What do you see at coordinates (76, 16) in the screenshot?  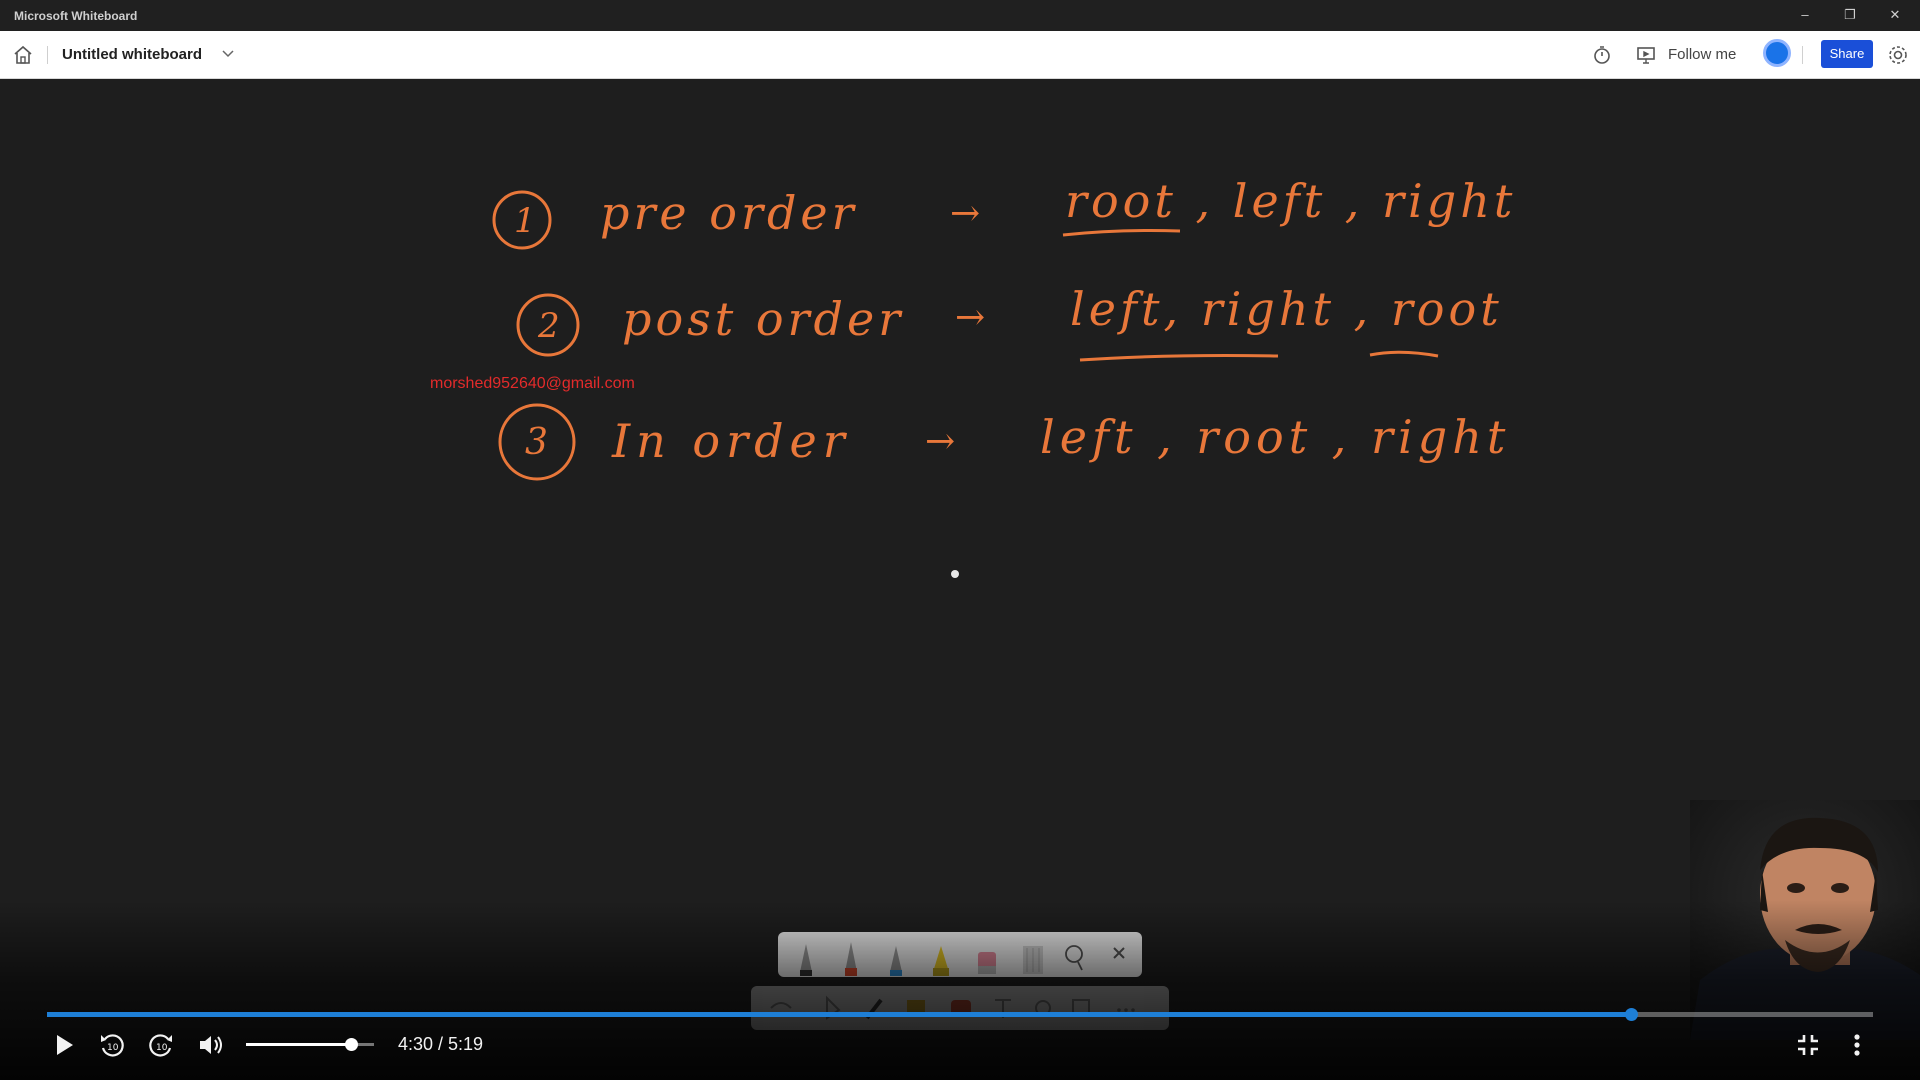 I see `window-title: Microsoft Whiteboard` at bounding box center [76, 16].